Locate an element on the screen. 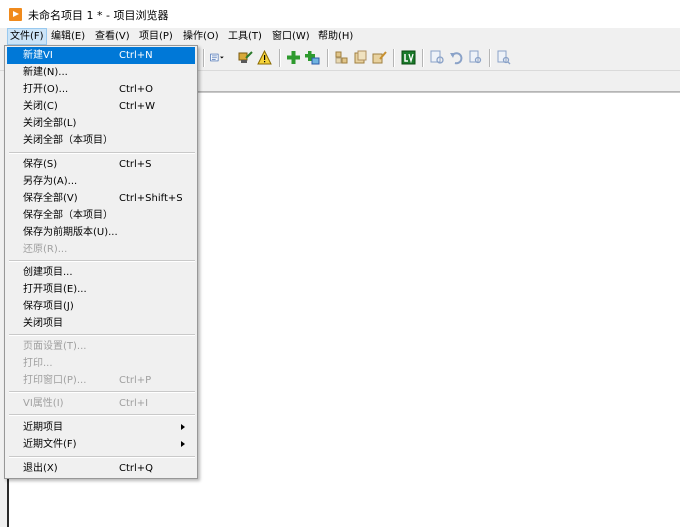  menu-tools: 工具(T) is located at coordinates (245, 36).